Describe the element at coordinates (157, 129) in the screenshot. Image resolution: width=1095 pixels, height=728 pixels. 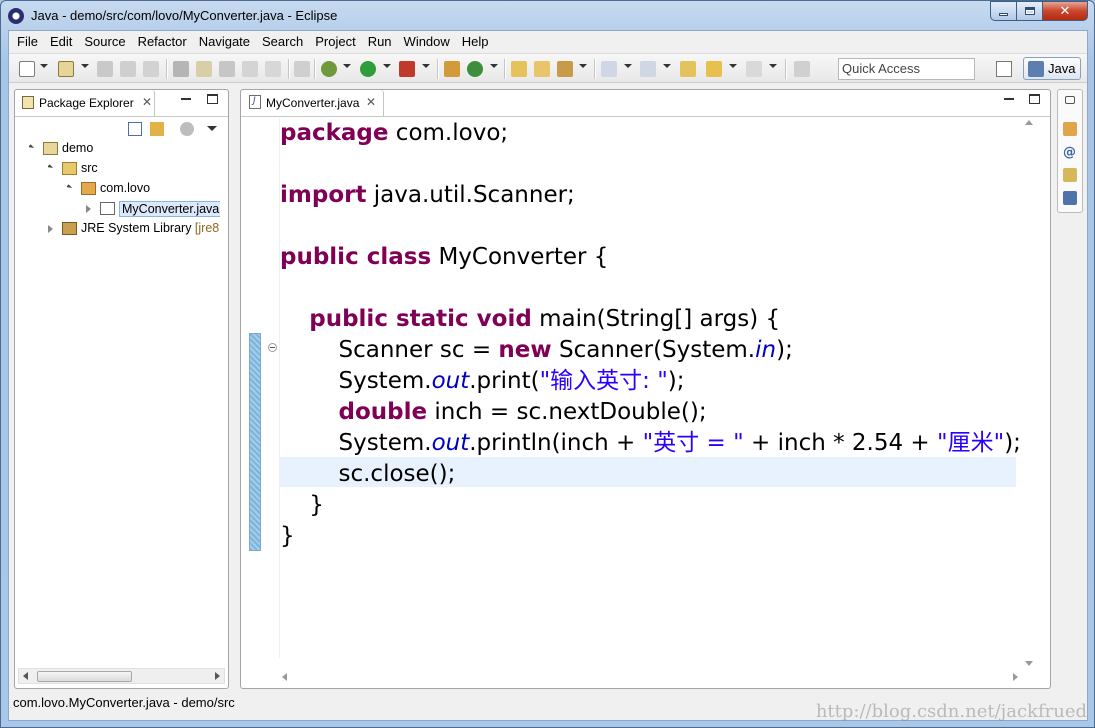
I see `link-with-editor-icon` at that location.